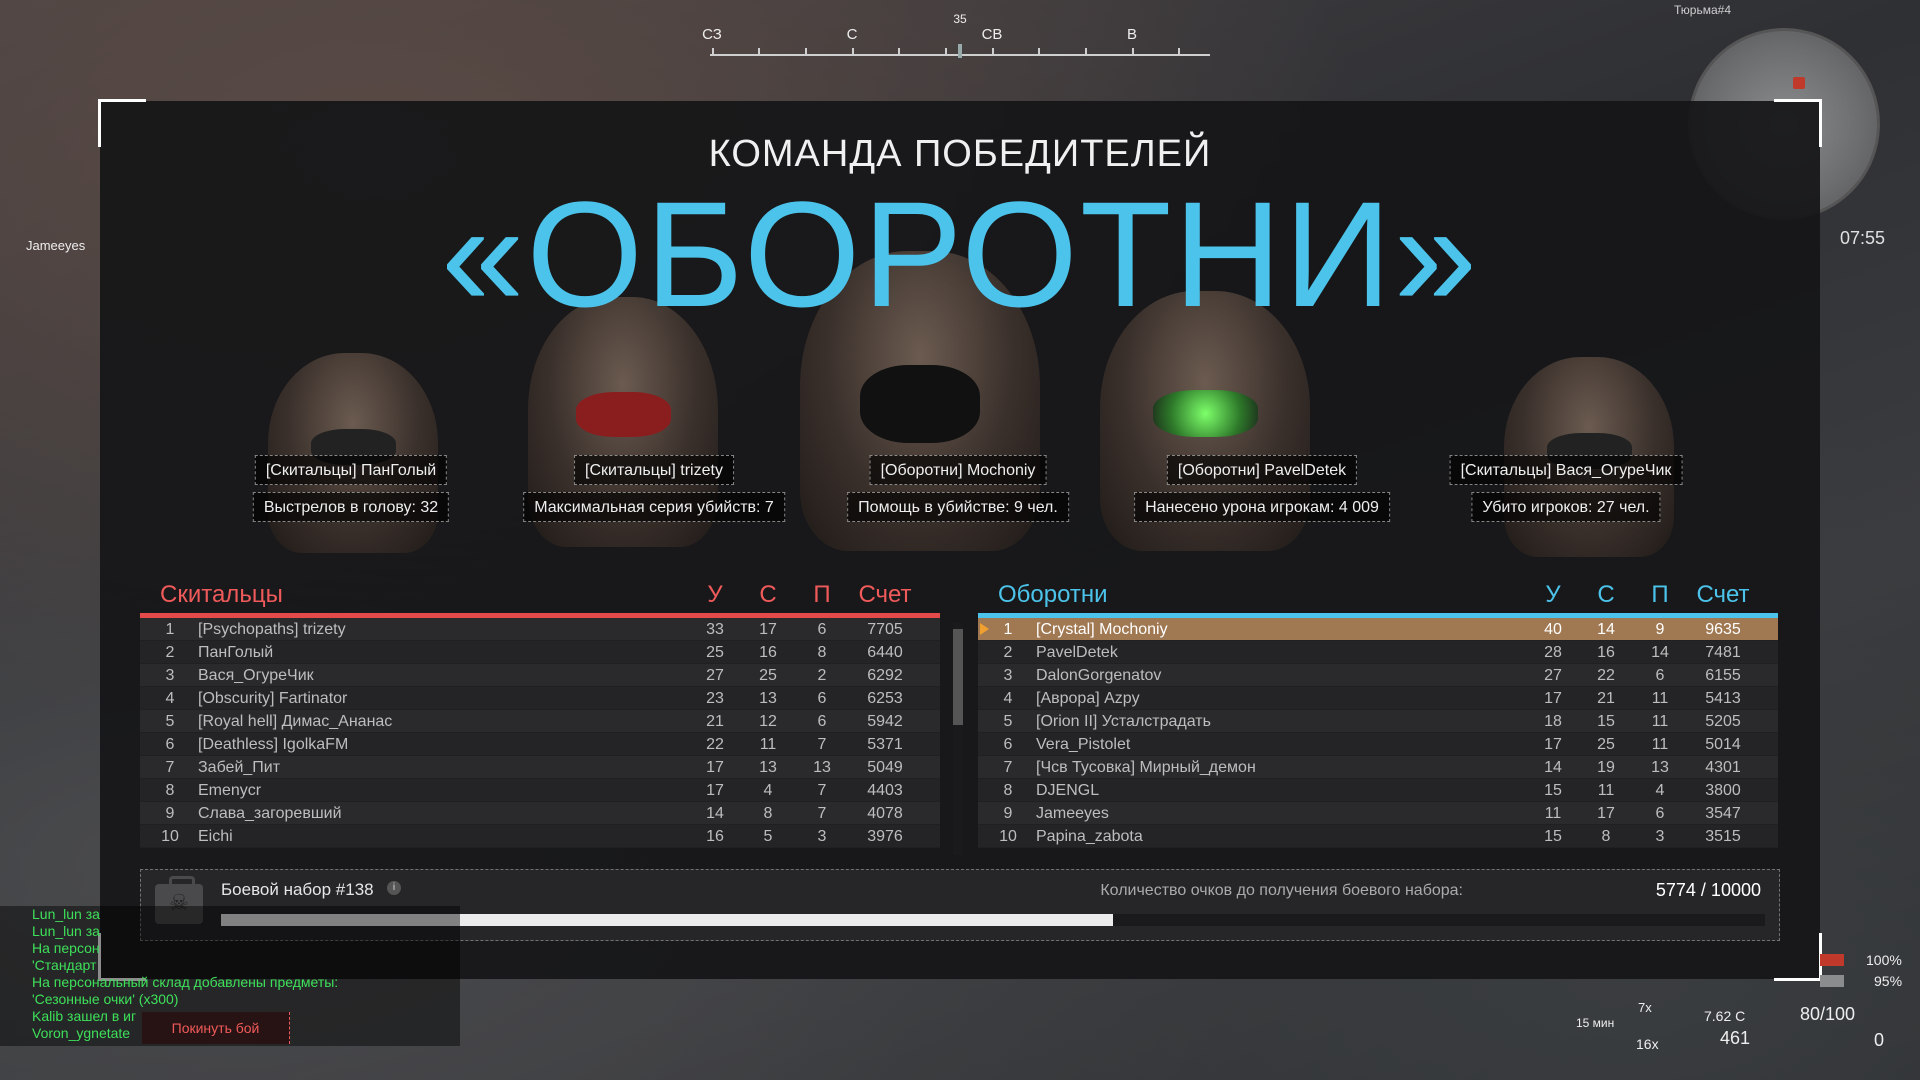 Image resolution: width=1920 pixels, height=1080 pixels. Describe the element at coordinates (885, 698) in the screenshot. I see `row-score: 6253` at that location.